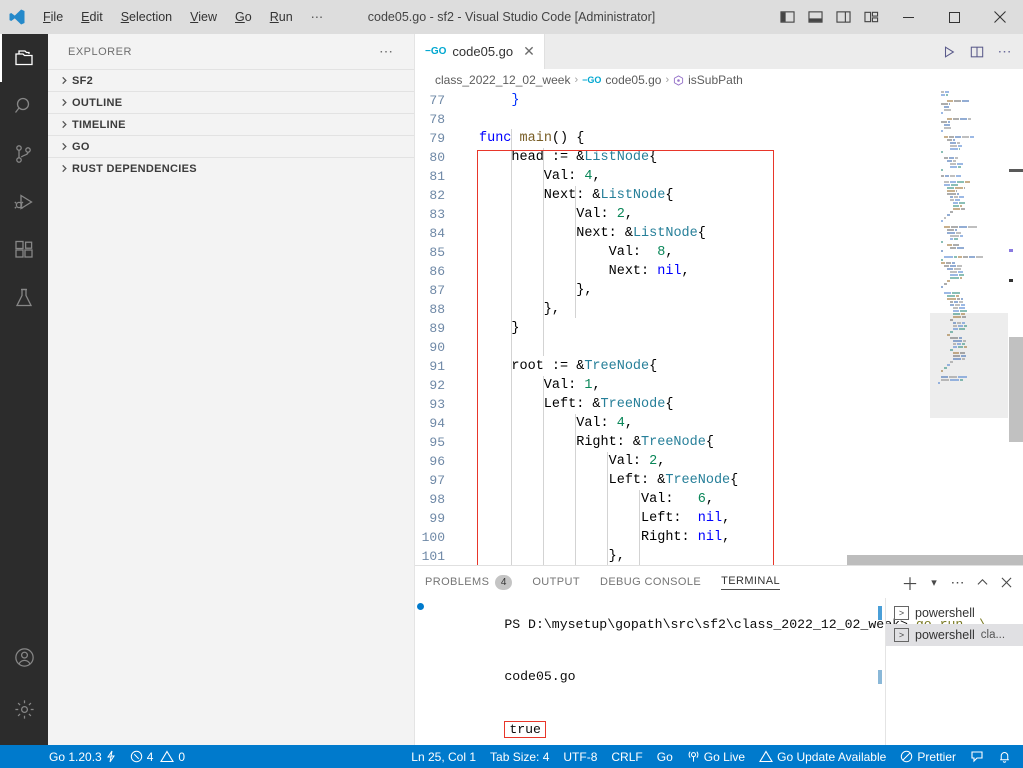 The image size is (1023, 768). Describe the element at coordinates (203, 17) in the screenshot. I see `menu-view: View` at that location.